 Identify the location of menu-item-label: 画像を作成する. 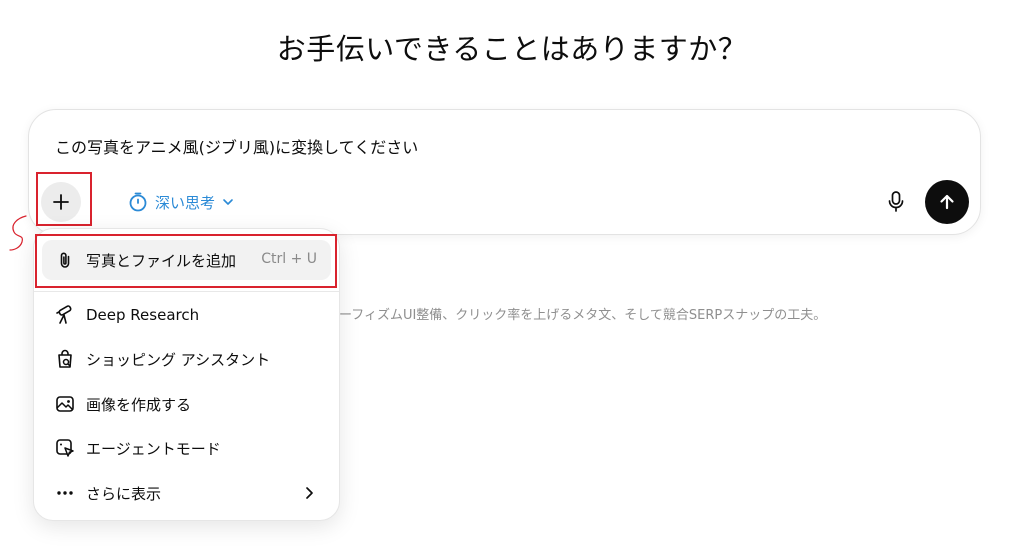
(139, 404).